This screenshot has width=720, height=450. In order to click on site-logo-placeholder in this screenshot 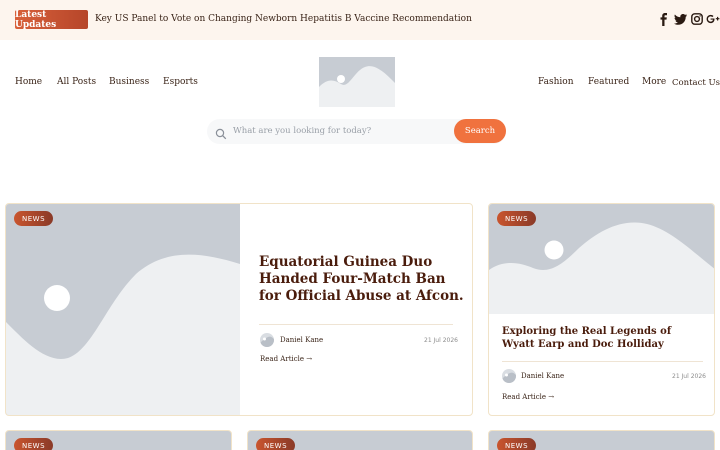, I will do `click(357, 82)`.